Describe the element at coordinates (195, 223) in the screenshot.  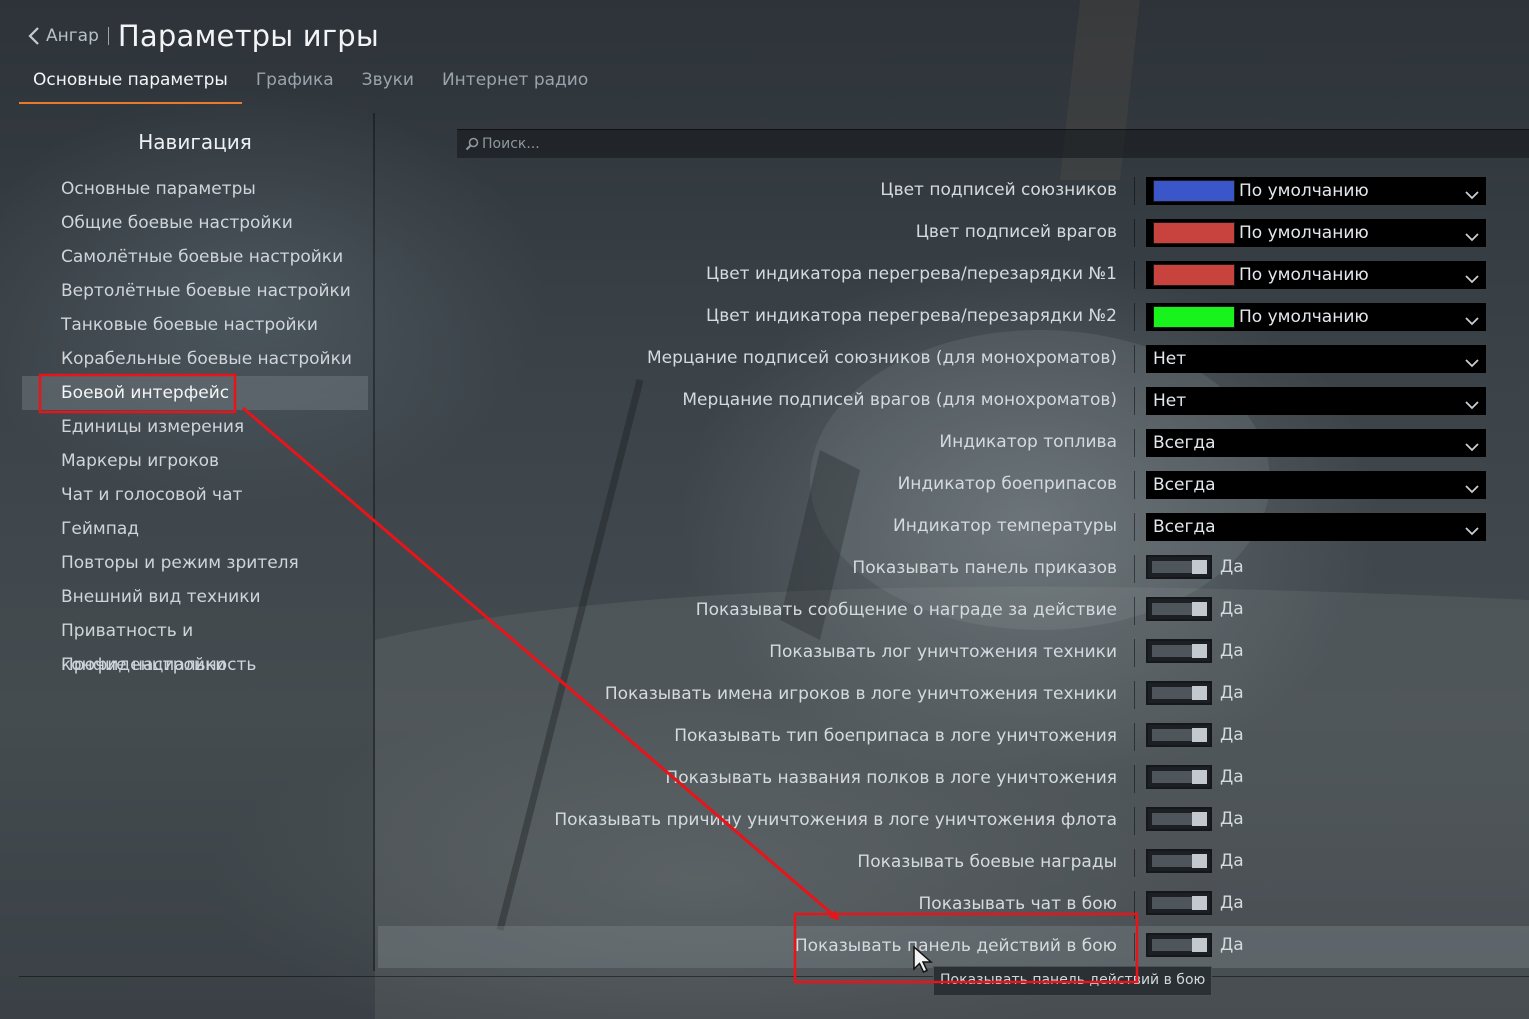
I see `nav-item-2: Общие боевые настройки` at that location.